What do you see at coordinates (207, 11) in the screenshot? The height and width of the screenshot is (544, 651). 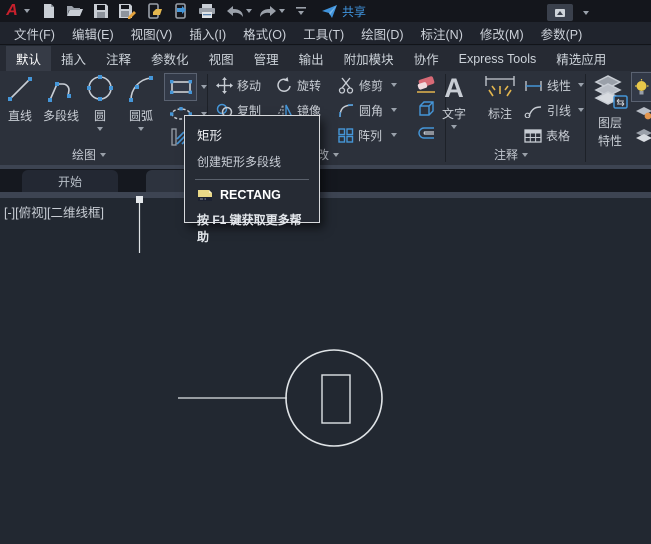 I see `plot-icon` at bounding box center [207, 11].